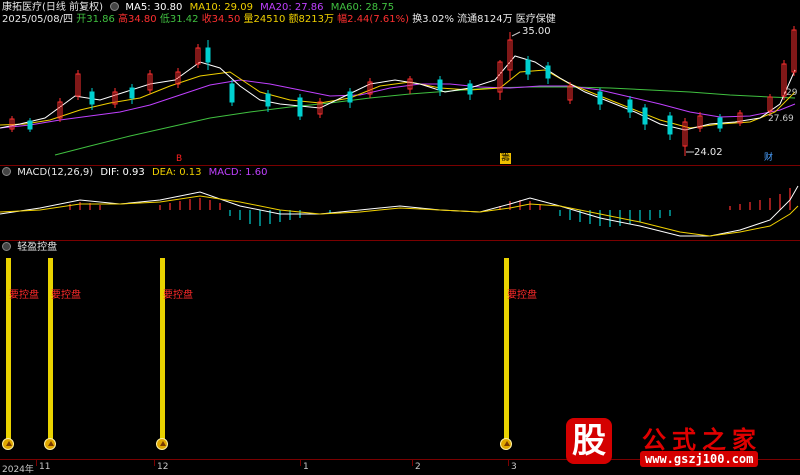 The width and height of the screenshot is (800, 475). Describe the element at coordinates (768, 158) in the screenshot. I see `event-mark-cai: 财` at that location.